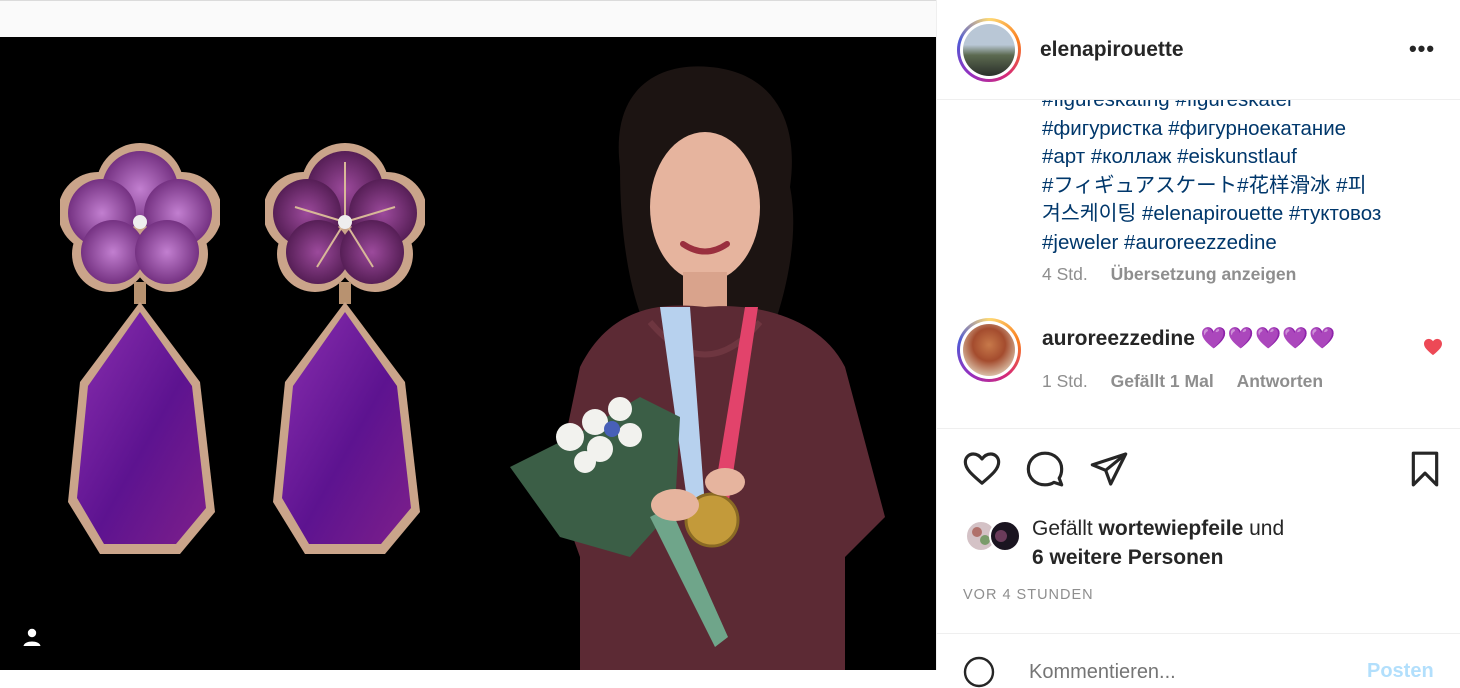 Image resolution: width=1460 pixels, height=688 pixels. What do you see at coordinates (1425, 469) in the screenshot?
I see `save-bookmark-icon` at bounding box center [1425, 469].